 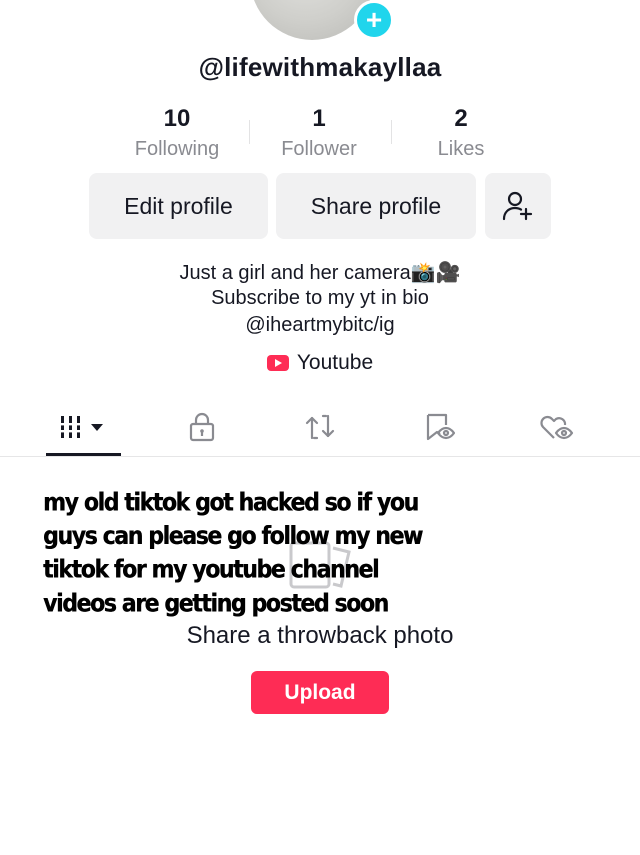 I want to click on following-stat: 10 Following, so click(x=177, y=132).